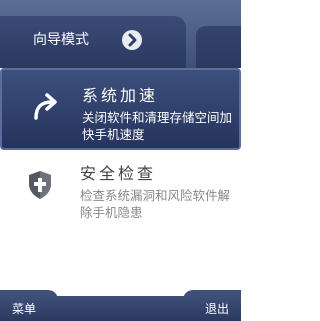 The width and height of the screenshot is (320, 321). I want to click on wizard-mode-label: 向导模式, so click(61, 40).